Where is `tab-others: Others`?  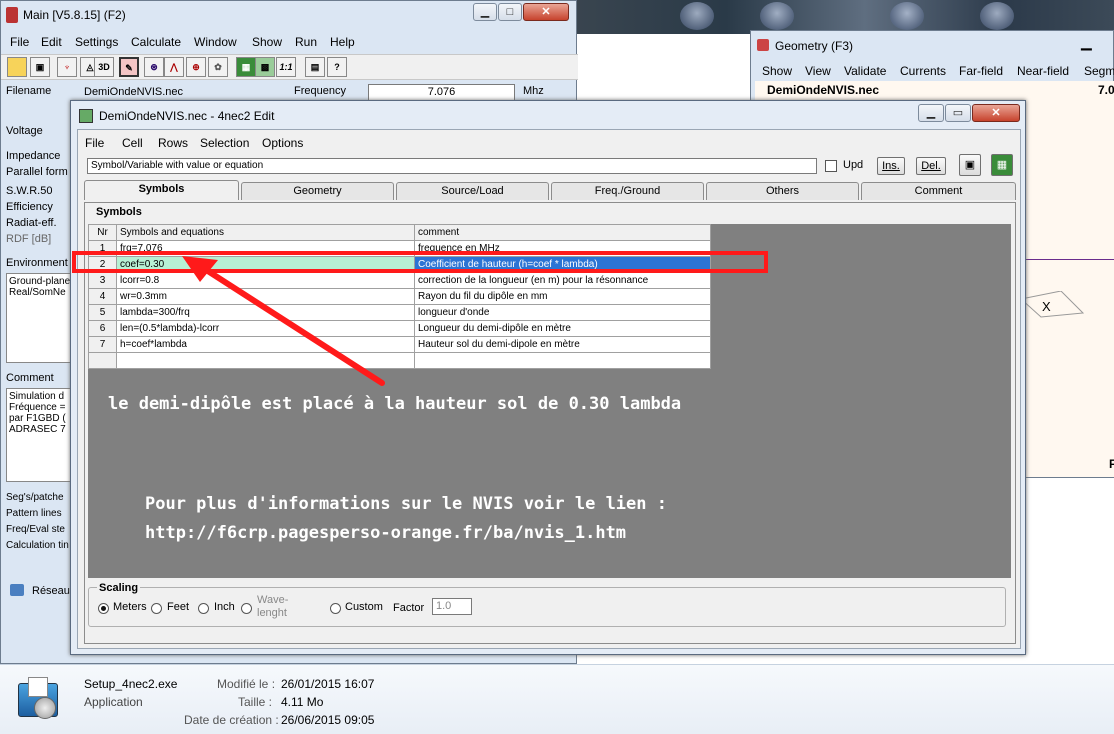 tab-others: Others is located at coordinates (782, 191).